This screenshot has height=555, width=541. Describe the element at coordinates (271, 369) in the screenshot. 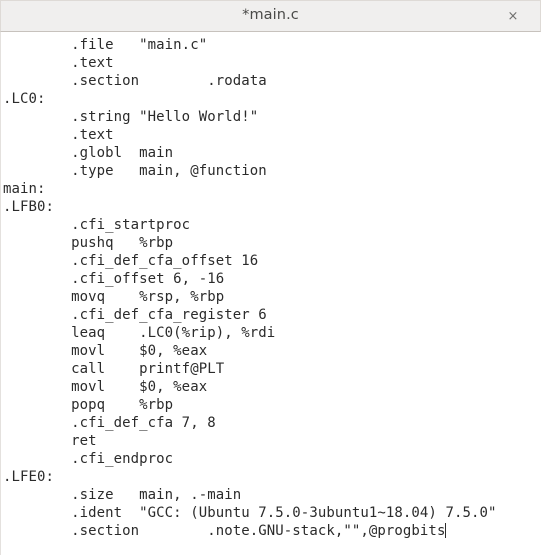

I see `code-line: call printf@PLT` at that location.